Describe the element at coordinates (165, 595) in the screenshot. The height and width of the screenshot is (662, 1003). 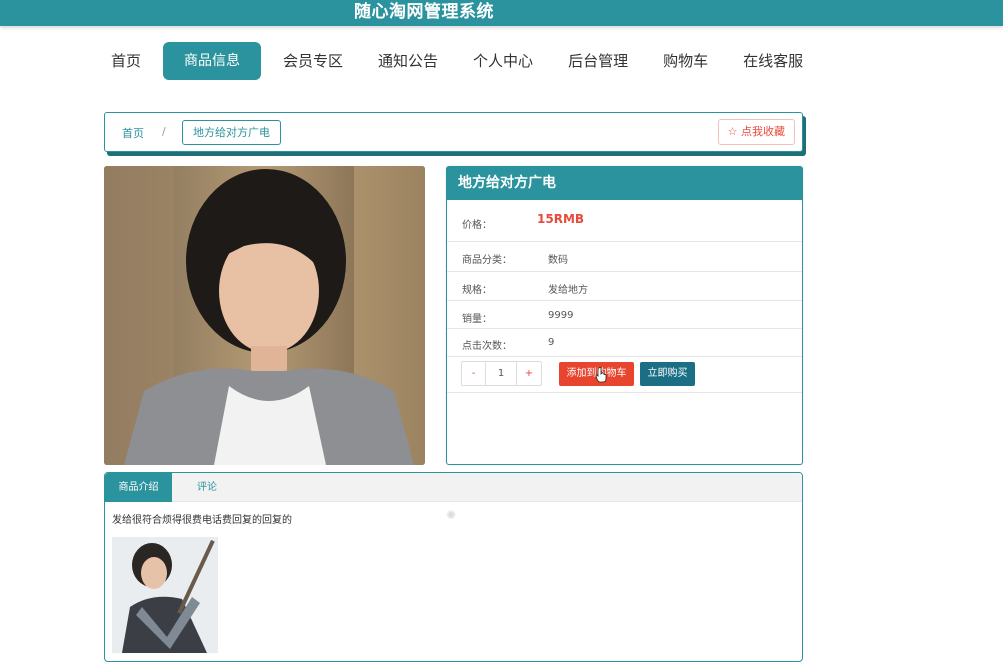
I see `description-image` at that location.